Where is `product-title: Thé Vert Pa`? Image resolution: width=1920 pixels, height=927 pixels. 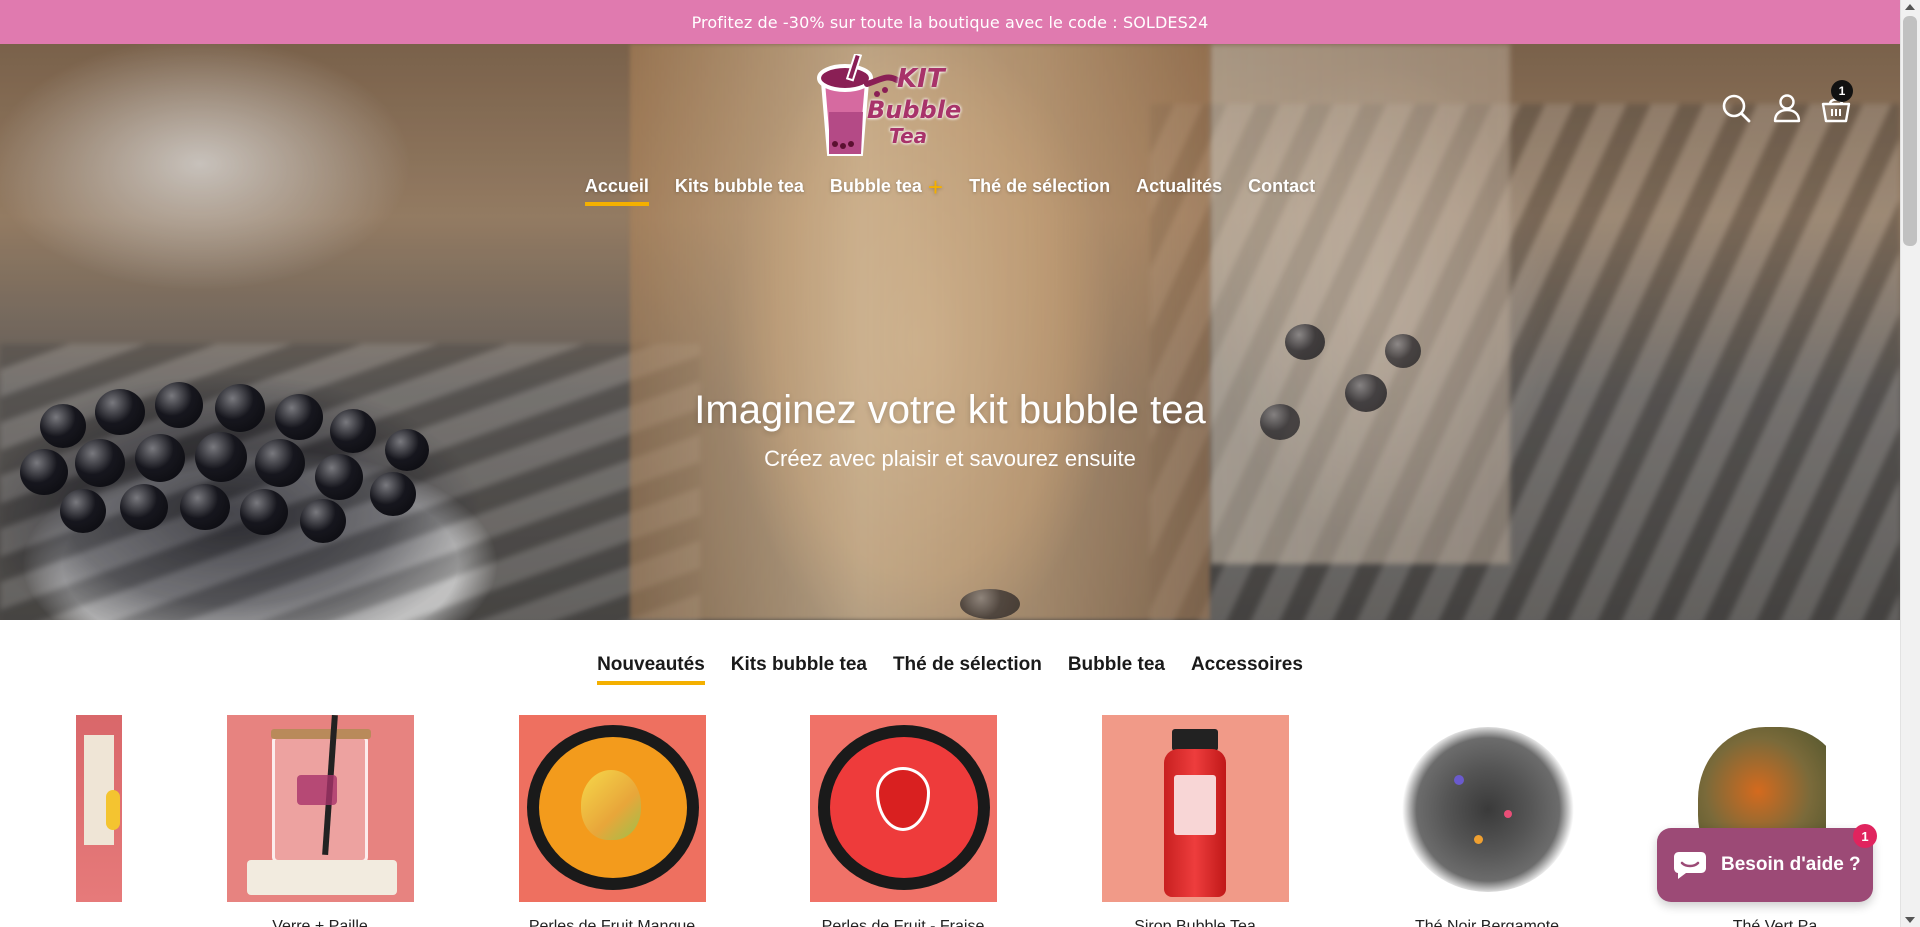
product-title: Thé Vert Pa is located at coordinates (1775, 922).